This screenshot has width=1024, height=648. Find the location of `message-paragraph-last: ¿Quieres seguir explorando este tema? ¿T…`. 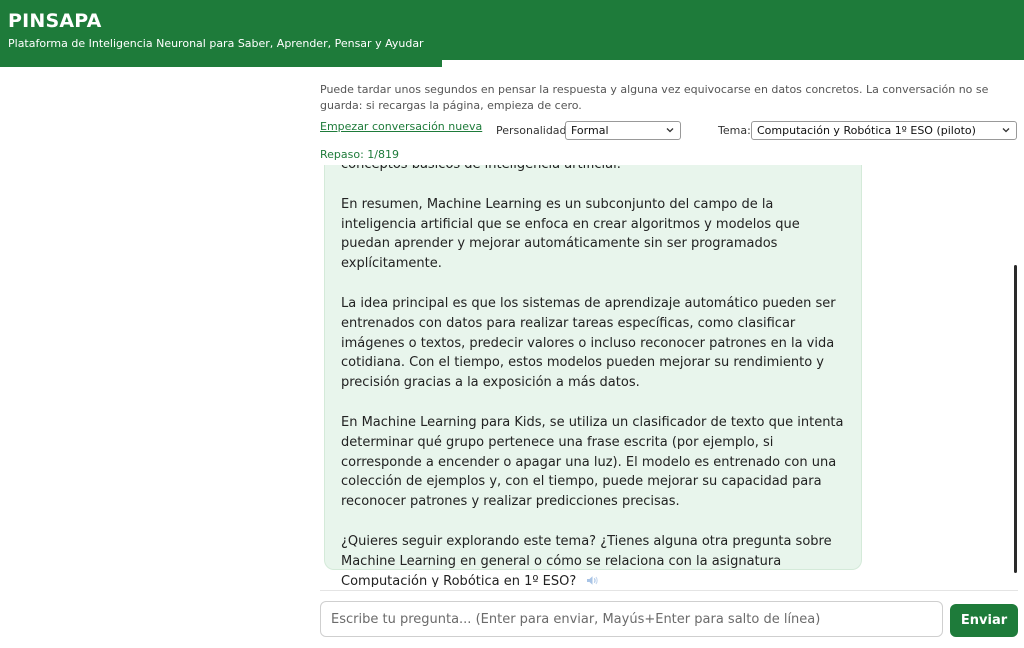

message-paragraph-last: ¿Quieres seguir explorando este tema? ¿T… is located at coordinates (596, 559).